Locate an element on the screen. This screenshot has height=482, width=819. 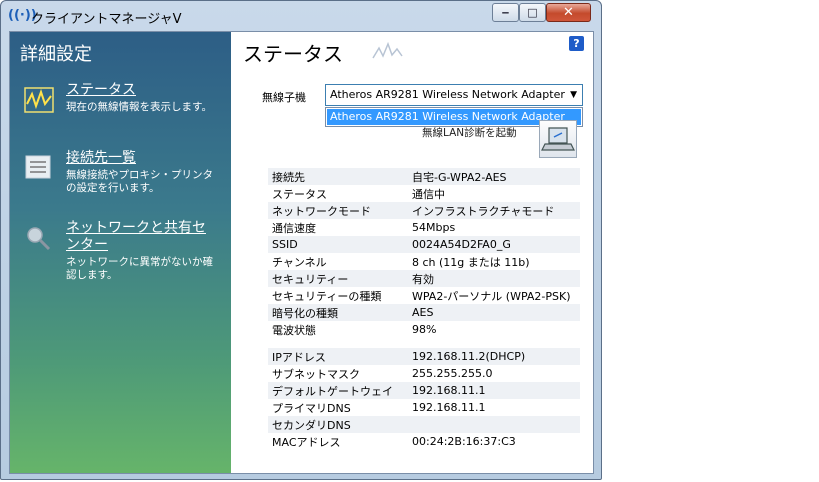
table-row: IPアドレス 192.168.11.2(DHCP) is located at coordinates (424, 356).